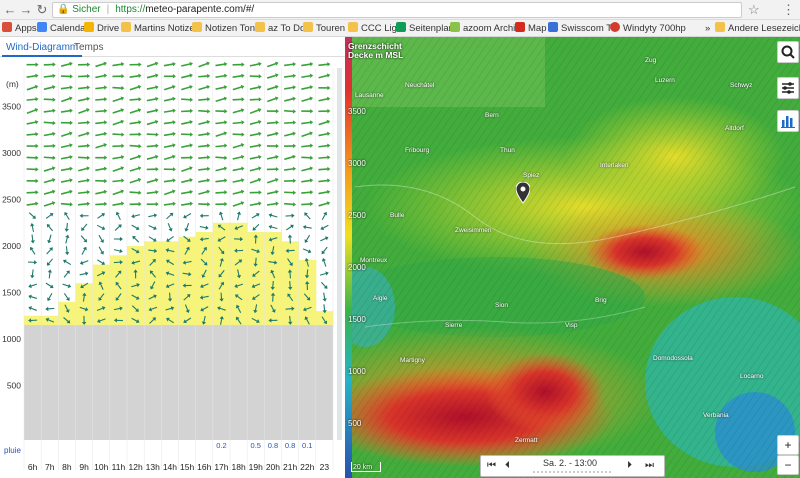 This screenshot has width=800, height=478. What do you see at coordinates (14, 386) in the screenshot?
I see `altitude-tick: 500` at bounding box center [14, 386].